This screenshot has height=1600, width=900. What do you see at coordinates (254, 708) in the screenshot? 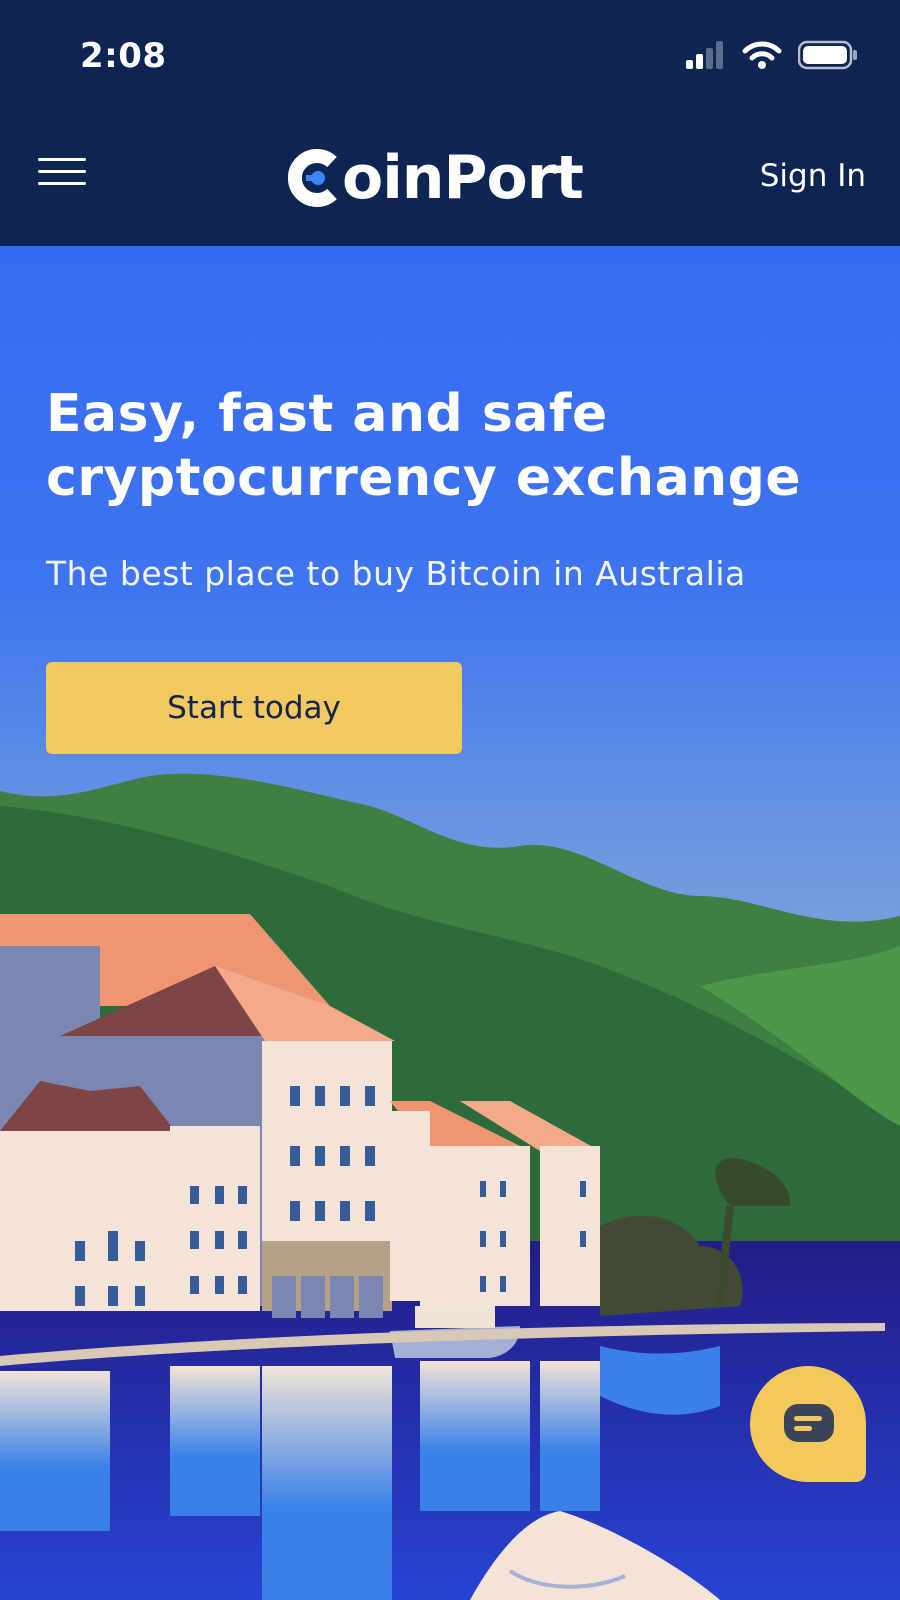
I see `start-today-button: Start today` at bounding box center [254, 708].